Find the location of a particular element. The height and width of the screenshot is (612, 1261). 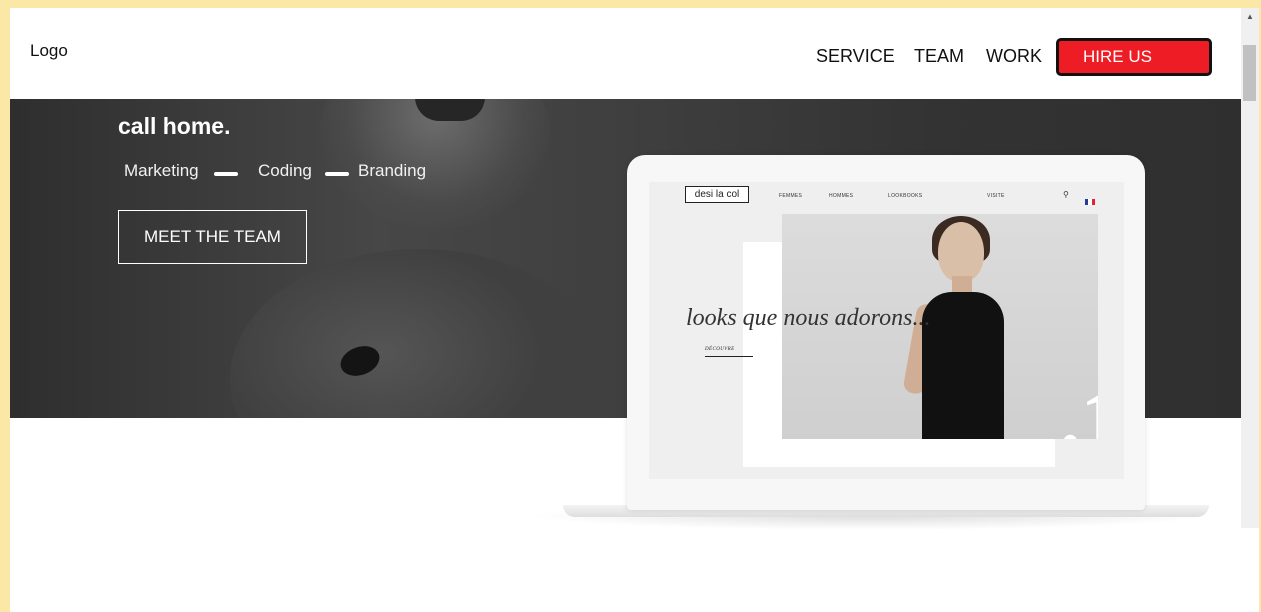

site-logo: Logo is located at coordinates (49, 51).